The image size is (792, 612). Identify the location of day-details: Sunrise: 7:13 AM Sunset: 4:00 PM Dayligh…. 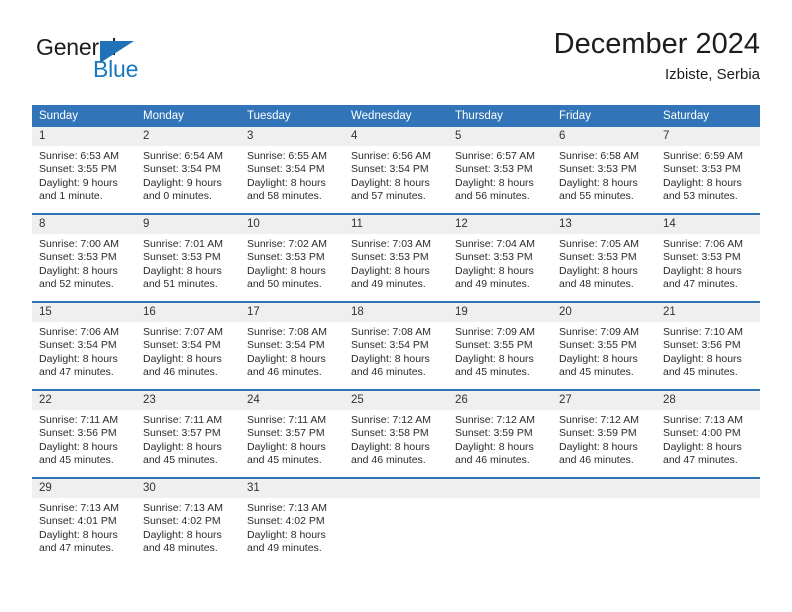
(708, 439).